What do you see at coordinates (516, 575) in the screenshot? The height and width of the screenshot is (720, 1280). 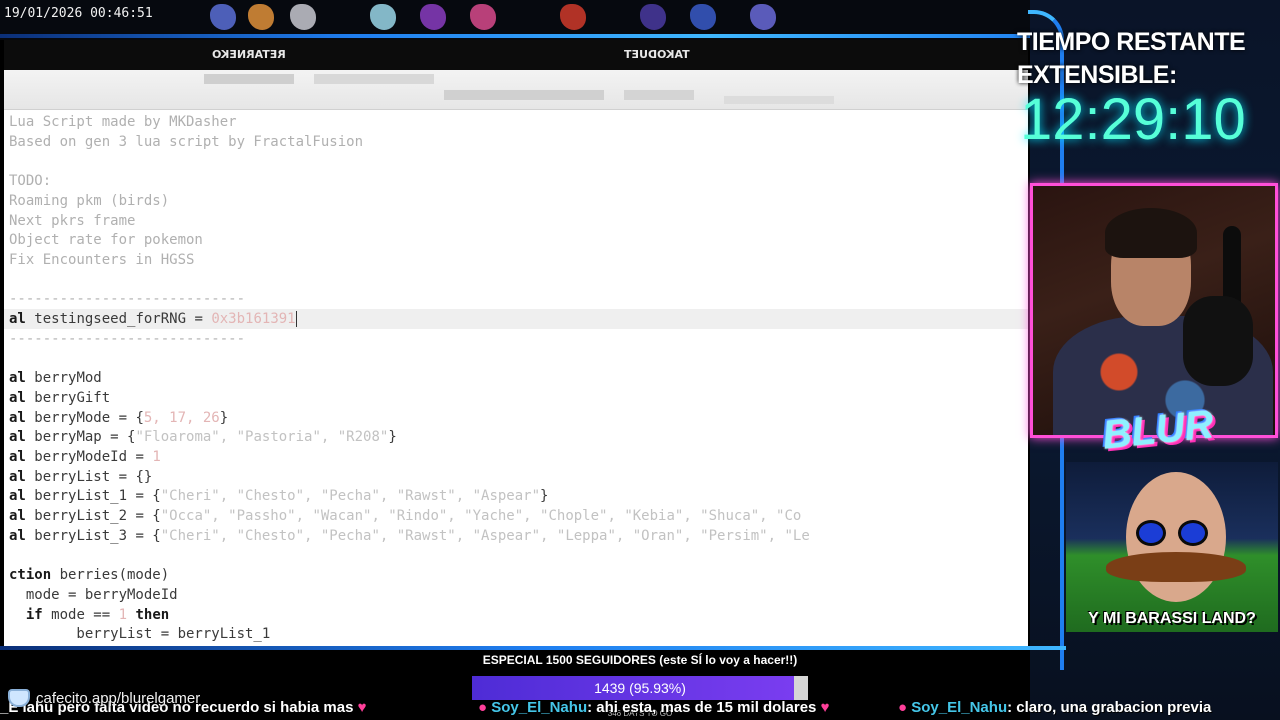 I see `code-line: ction berries(mode)` at bounding box center [516, 575].